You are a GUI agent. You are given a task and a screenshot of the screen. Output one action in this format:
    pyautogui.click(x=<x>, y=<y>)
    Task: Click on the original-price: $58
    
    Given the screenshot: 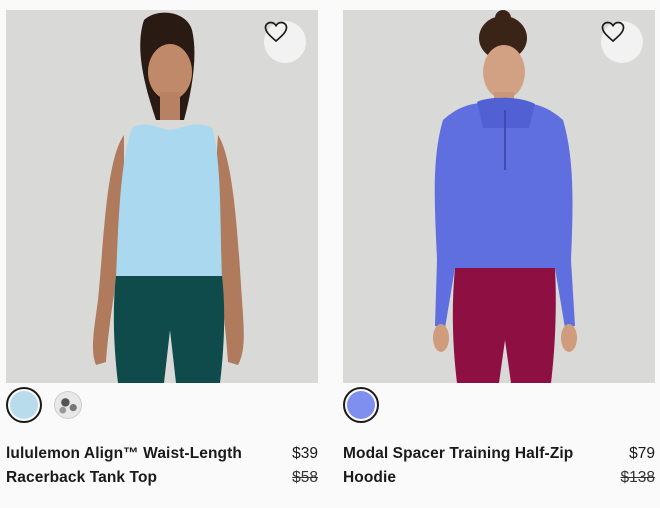 What is the action you would take?
    pyautogui.click(x=305, y=477)
    